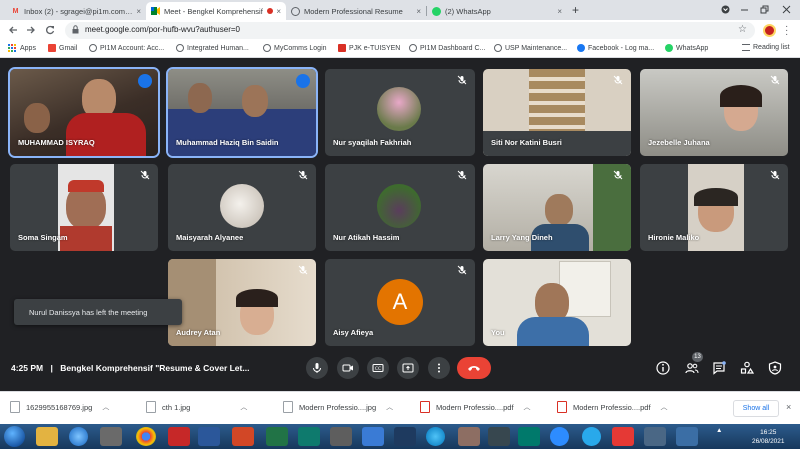 The image size is (800, 449). I want to click on back-icon, so click(13, 30).